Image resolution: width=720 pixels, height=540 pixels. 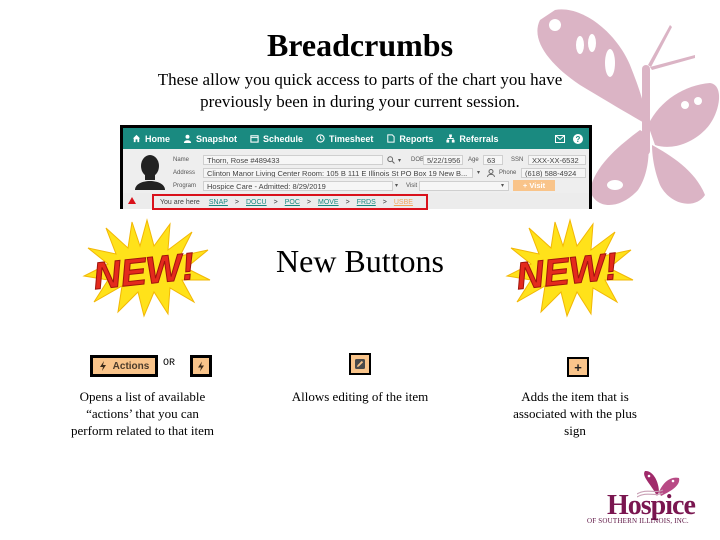 I want to click on visit-select, so click(x=464, y=186).